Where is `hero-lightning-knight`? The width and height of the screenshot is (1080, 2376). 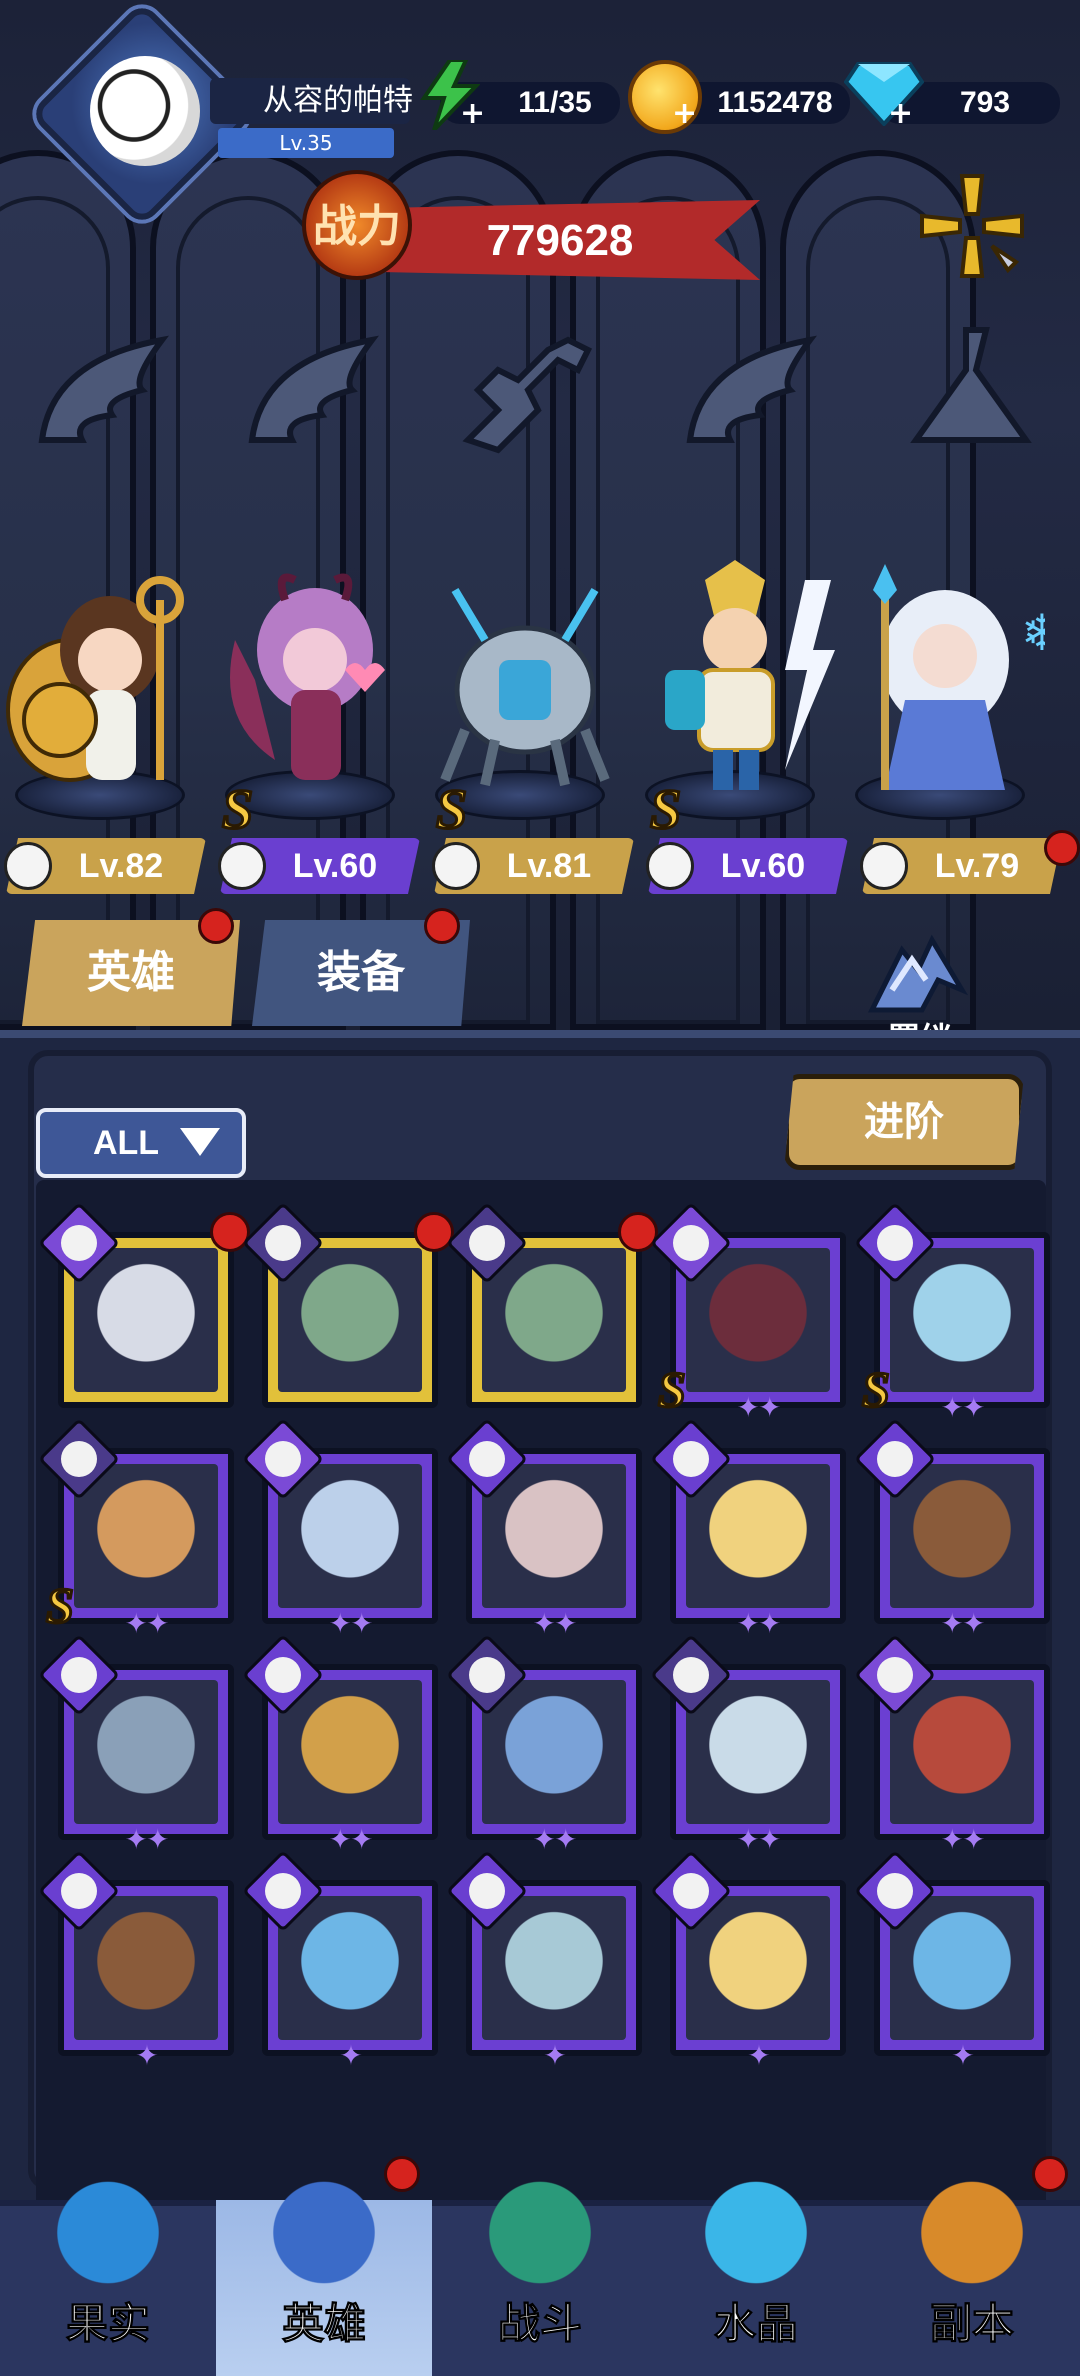 hero-lightning-knight is located at coordinates (735, 680).